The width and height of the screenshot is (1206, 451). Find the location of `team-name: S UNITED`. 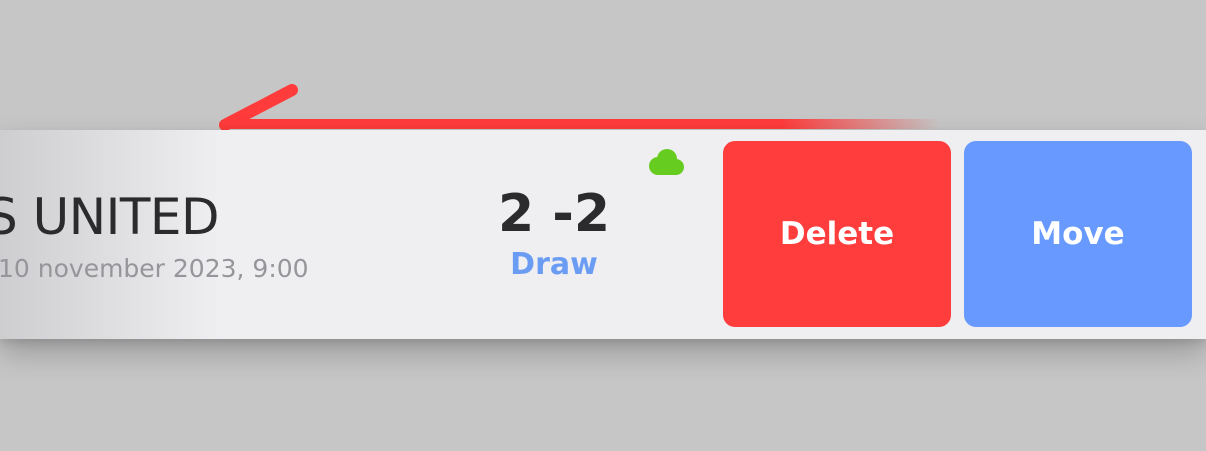

team-name: S UNITED is located at coordinates (110, 217).